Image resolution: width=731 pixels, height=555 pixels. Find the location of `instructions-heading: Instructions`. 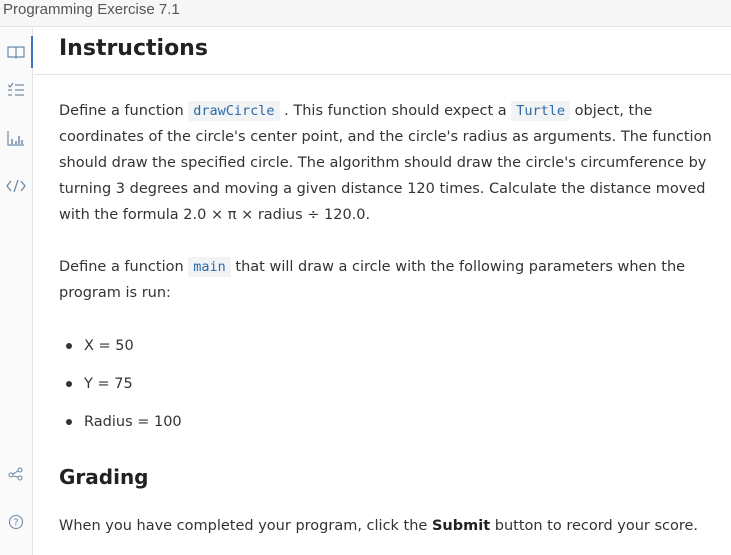

instructions-heading: Instructions is located at coordinates (133, 48).